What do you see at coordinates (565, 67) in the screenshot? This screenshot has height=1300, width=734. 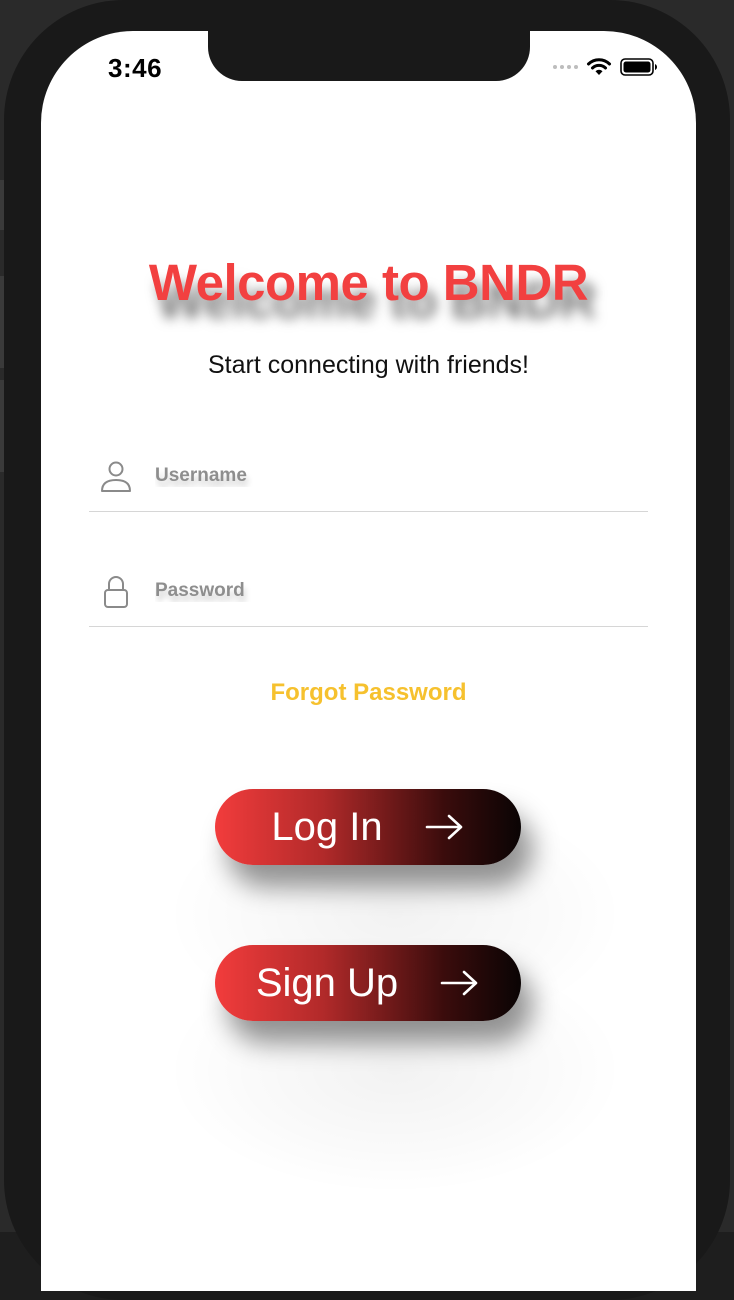 I see `signal-dots-icon` at bounding box center [565, 67].